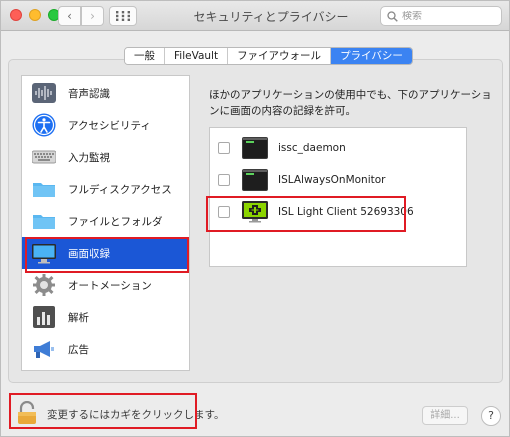  I want to click on display-icon, so click(44, 253).